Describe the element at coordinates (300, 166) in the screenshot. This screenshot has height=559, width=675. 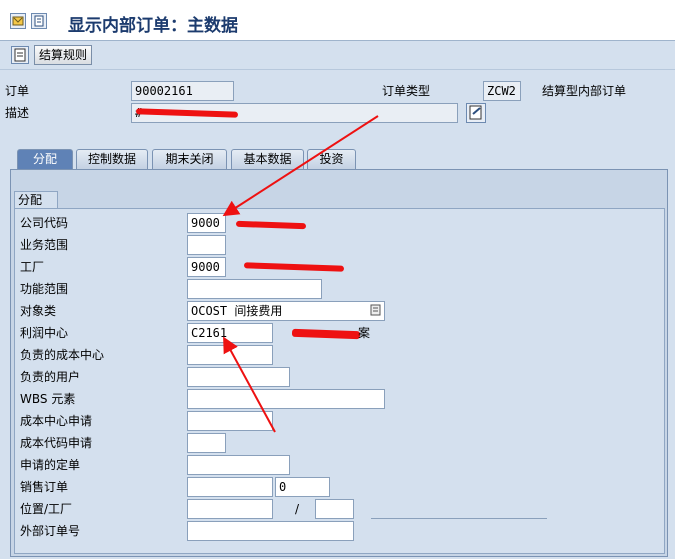
I see `annotation-arrow-company-code` at that location.